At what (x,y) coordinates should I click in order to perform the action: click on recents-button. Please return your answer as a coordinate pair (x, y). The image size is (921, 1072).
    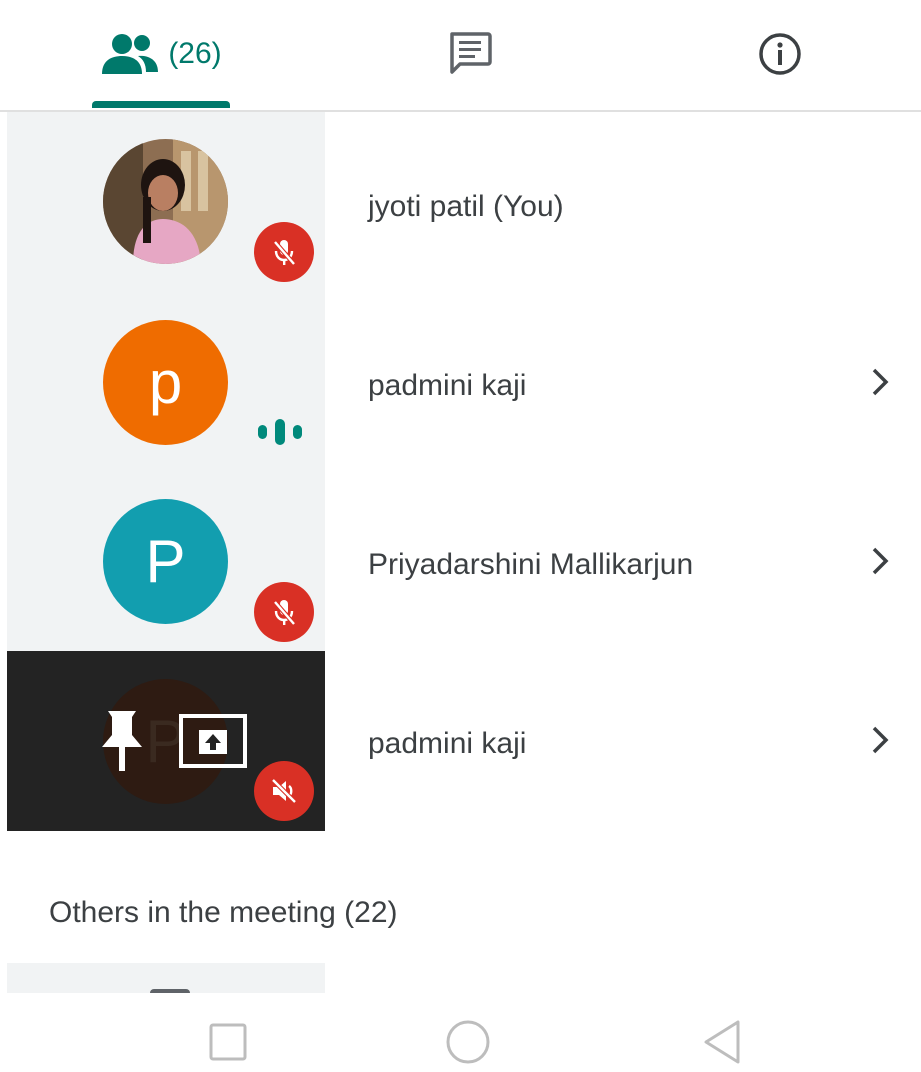
    Looking at the image, I should click on (228, 1042).